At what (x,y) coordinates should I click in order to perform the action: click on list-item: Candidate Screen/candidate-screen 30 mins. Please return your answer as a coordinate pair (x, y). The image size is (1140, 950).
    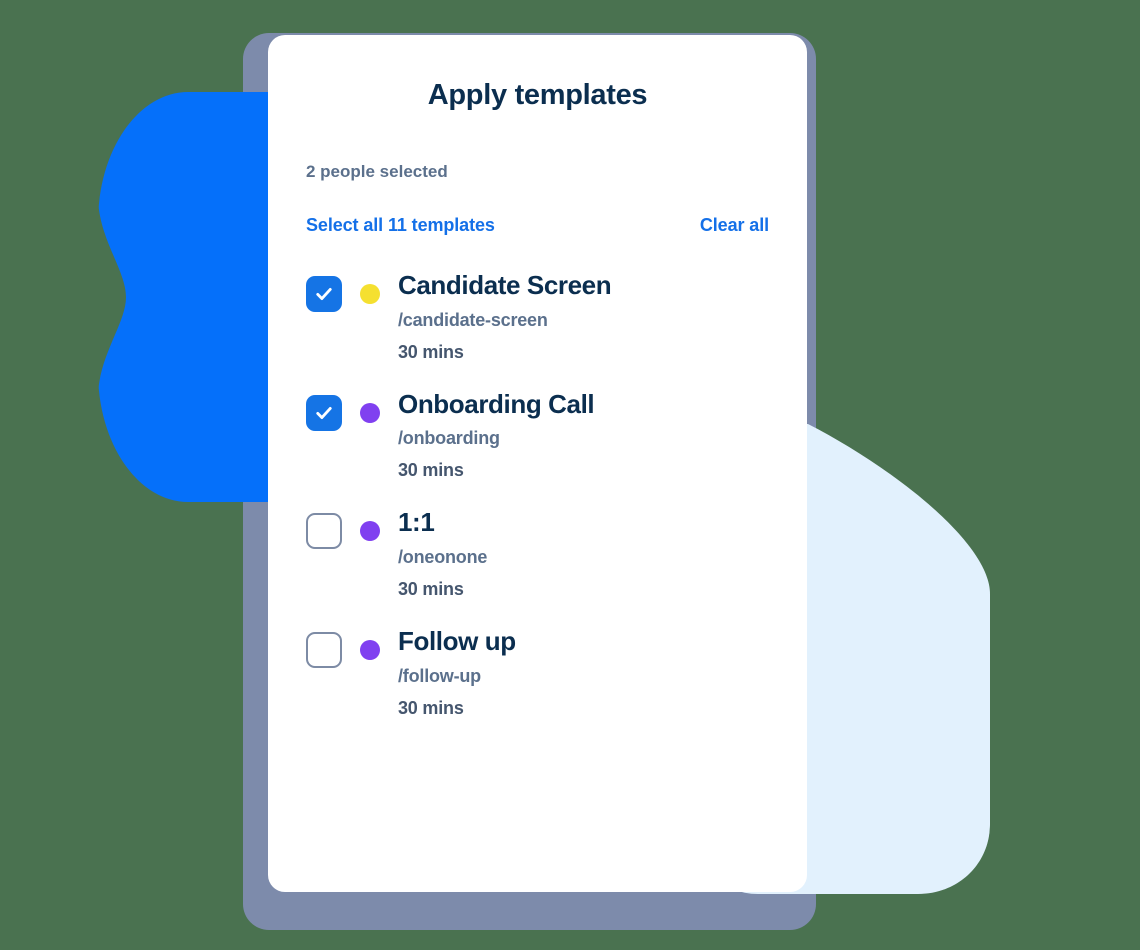
    Looking at the image, I should click on (537, 316).